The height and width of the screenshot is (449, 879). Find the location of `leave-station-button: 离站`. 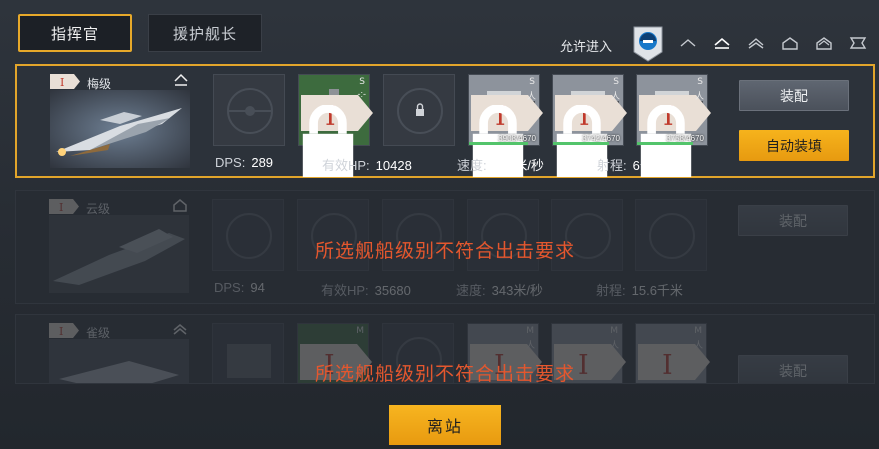

leave-station-button: 离站 is located at coordinates (445, 425).